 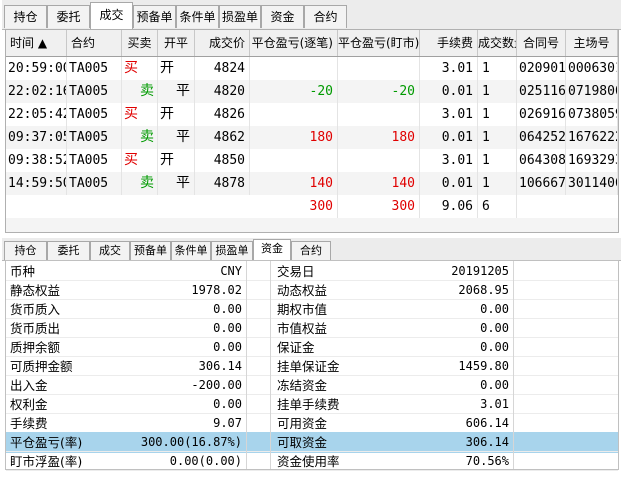 What do you see at coordinates (449, 68) in the screenshot?
I see `trade-fee: 3.01` at bounding box center [449, 68].